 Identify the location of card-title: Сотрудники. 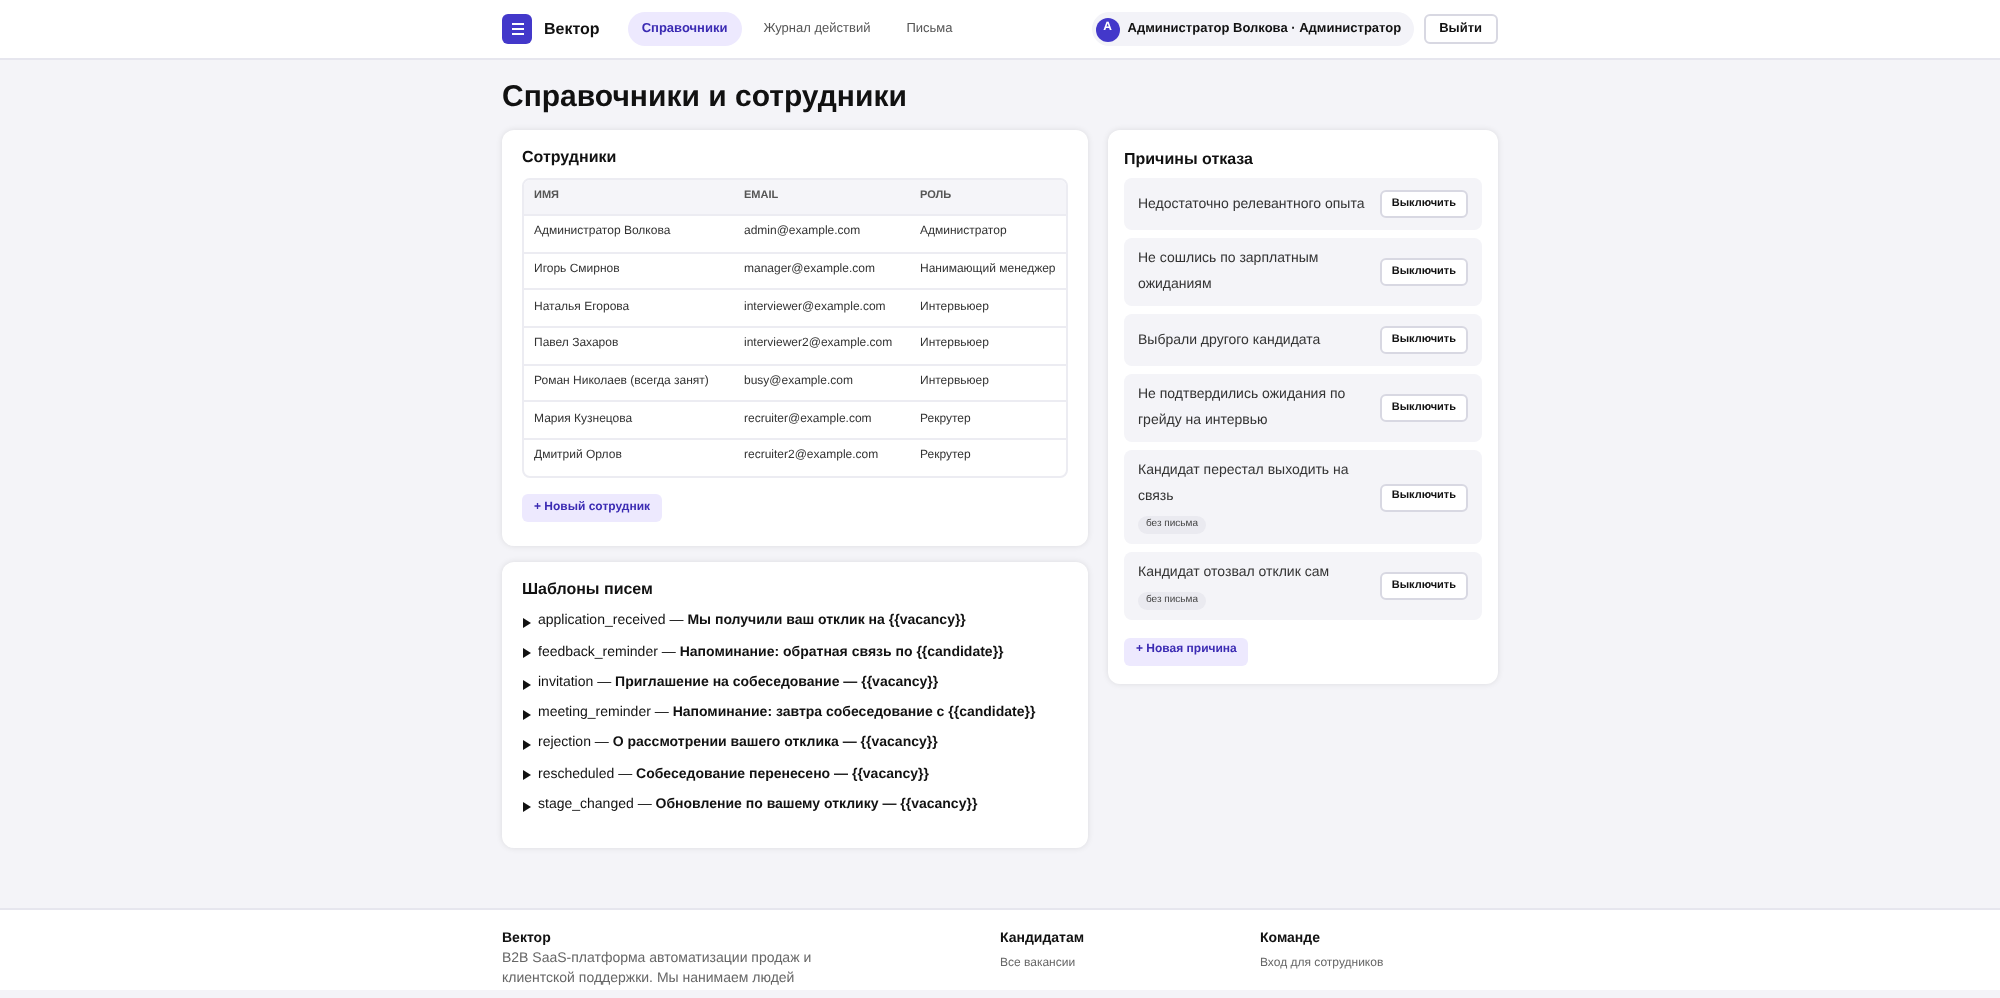
(570, 158).